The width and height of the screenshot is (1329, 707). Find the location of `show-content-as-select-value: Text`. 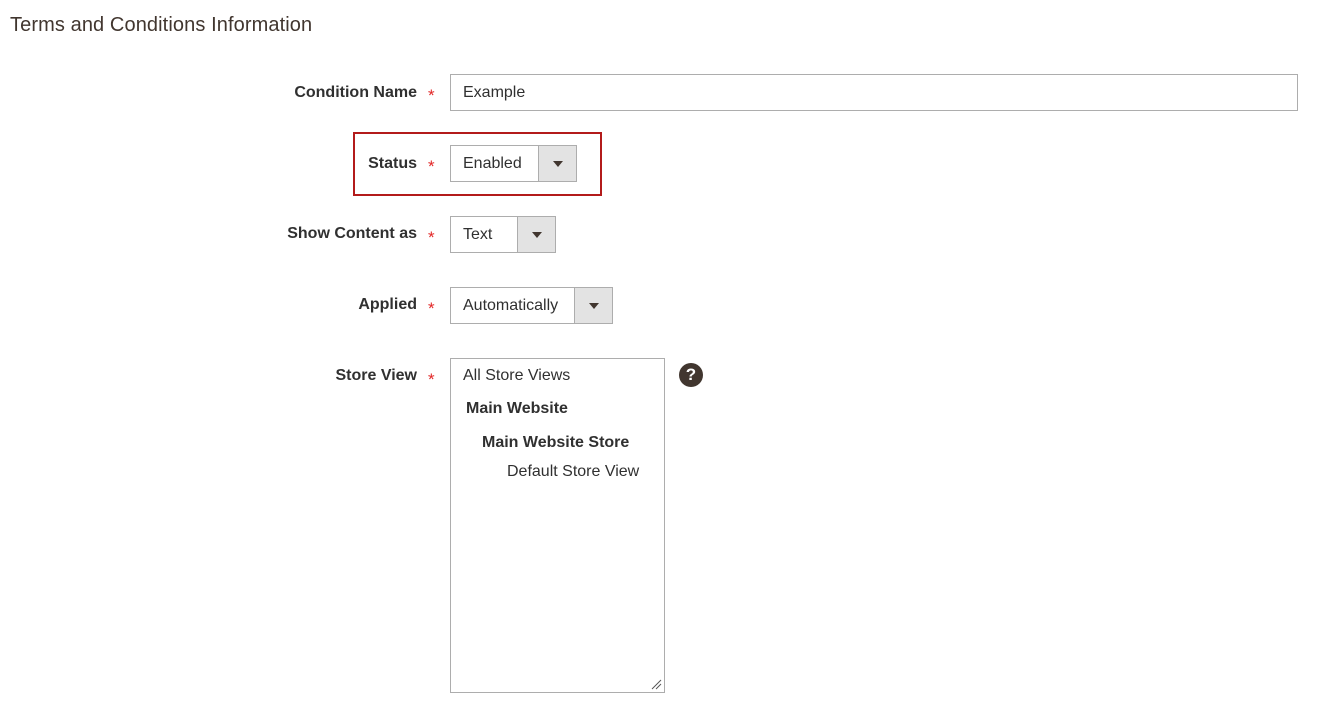

show-content-as-select-value: Text is located at coordinates (478, 234).